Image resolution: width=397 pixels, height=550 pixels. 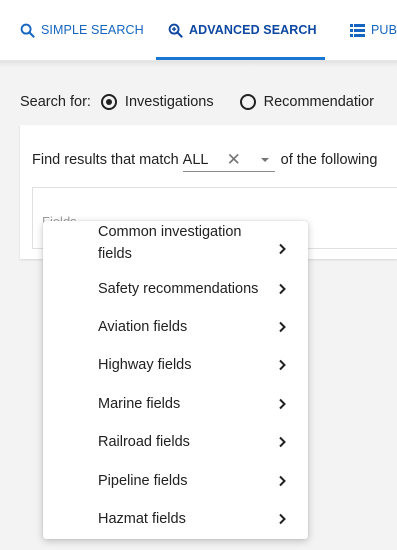 What do you see at coordinates (139, 404) in the screenshot?
I see `menu-item-label: Marine fields` at bounding box center [139, 404].